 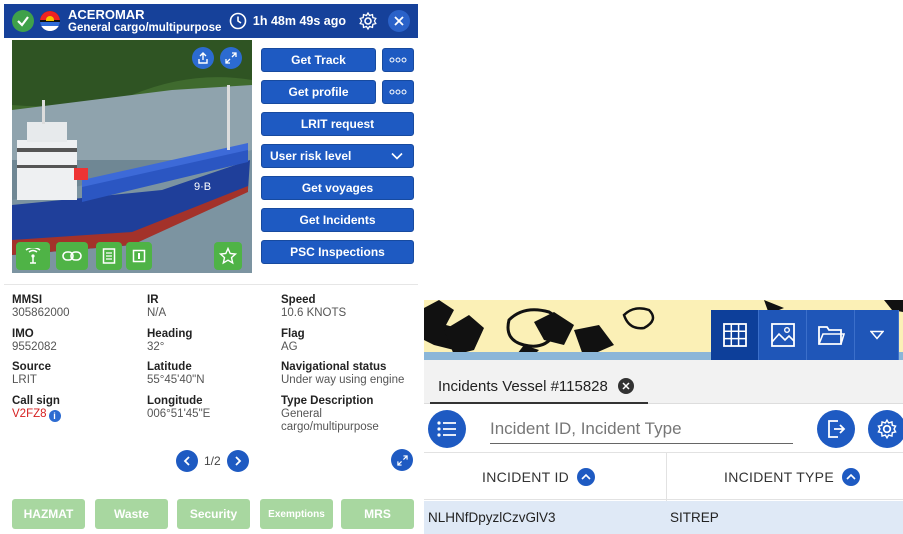 I want to click on tab-label: Incidents Vessel #115828, so click(x=523, y=386).